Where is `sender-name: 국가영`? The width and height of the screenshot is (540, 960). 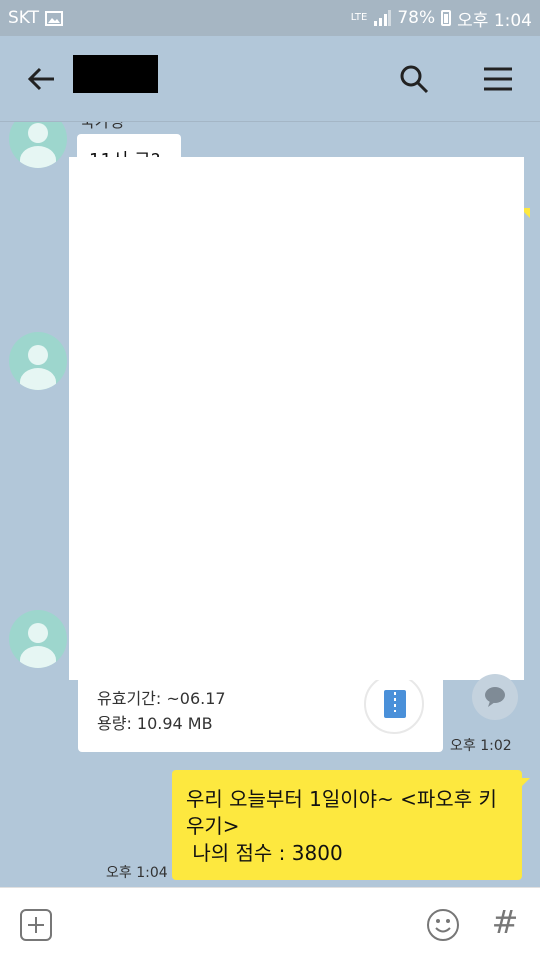
sender-name: 국가영 is located at coordinates (102, 127).